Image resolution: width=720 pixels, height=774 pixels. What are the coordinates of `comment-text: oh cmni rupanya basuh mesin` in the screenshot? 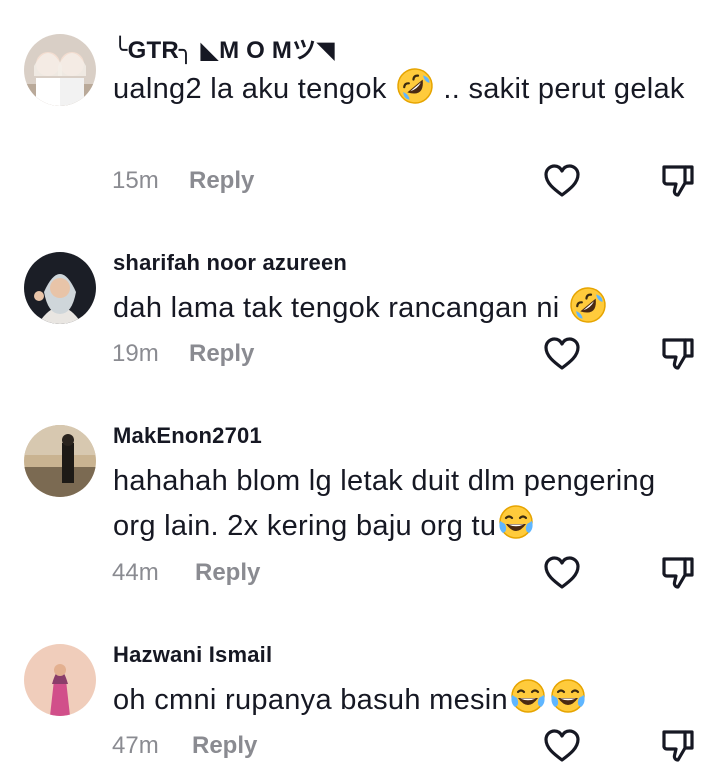 It's located at (408, 700).